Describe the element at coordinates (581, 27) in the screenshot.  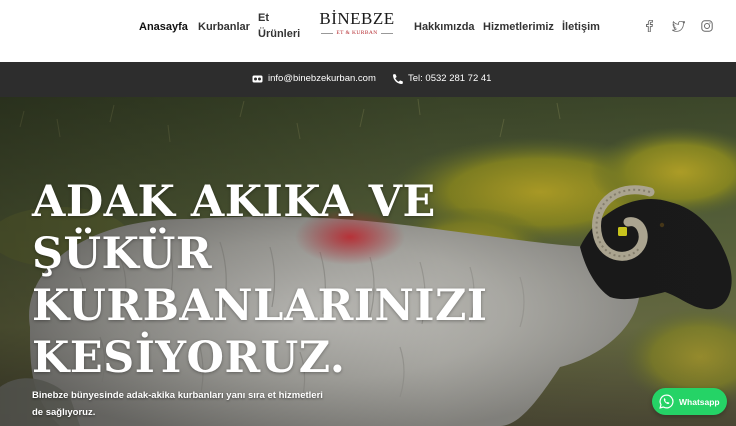
I see `nav-item-iletisim: İletişim` at that location.